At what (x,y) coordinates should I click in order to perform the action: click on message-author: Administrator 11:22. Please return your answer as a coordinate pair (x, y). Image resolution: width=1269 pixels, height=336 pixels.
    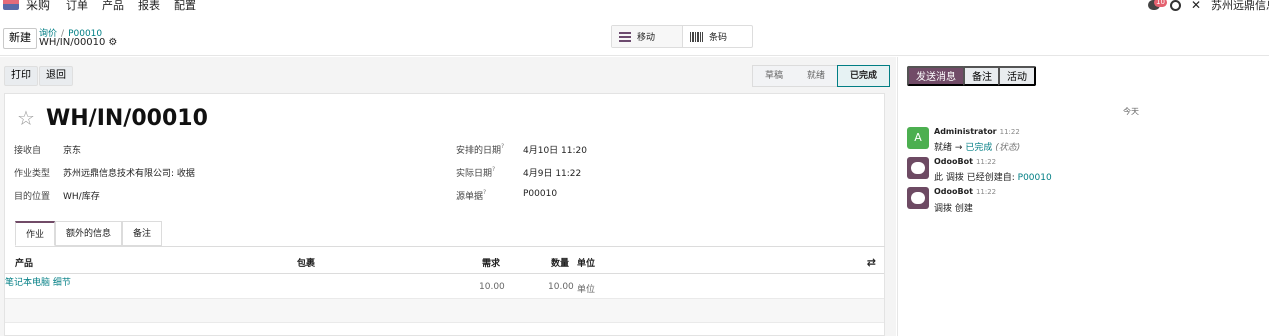
    Looking at the image, I should click on (977, 131).